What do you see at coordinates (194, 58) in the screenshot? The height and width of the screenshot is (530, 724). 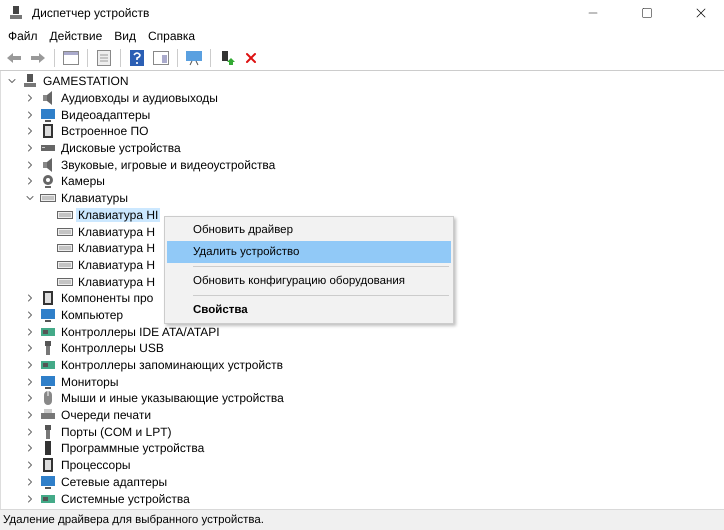 I see `monitor-icon` at bounding box center [194, 58].